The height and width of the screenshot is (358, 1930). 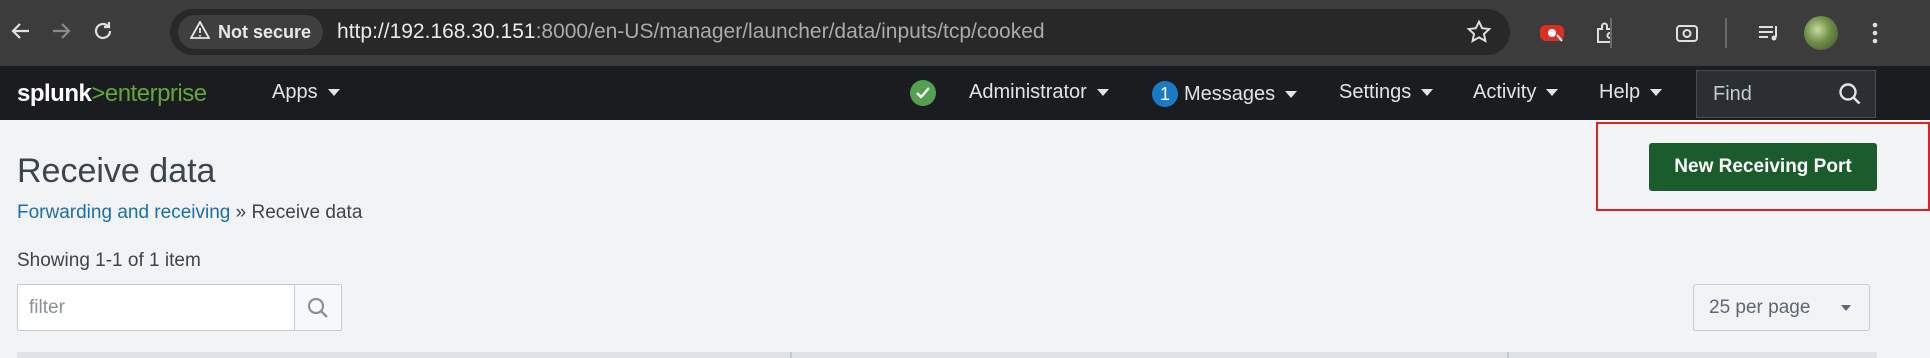 I want to click on security-chip: Not secure, so click(x=251, y=32).